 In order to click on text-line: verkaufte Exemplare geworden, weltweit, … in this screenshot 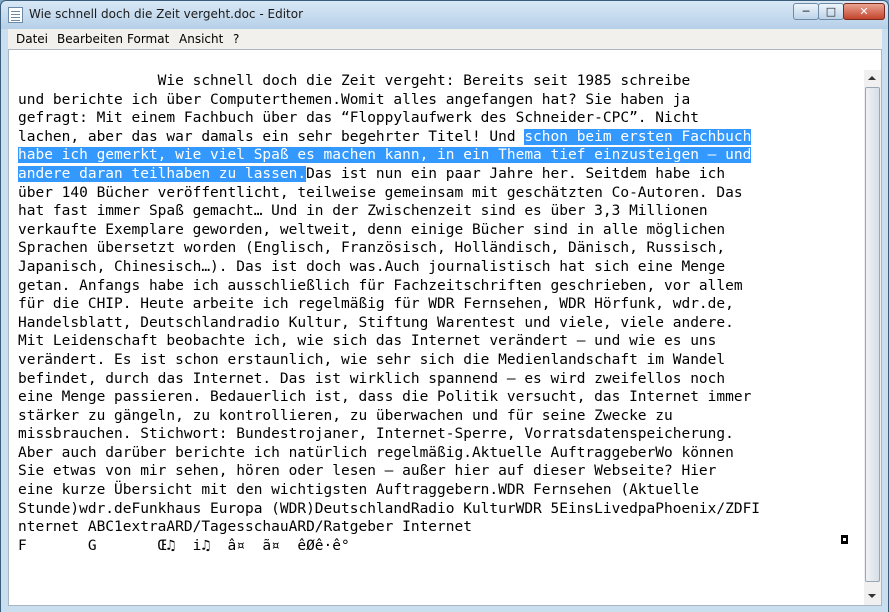, I will do `click(372, 229)`.